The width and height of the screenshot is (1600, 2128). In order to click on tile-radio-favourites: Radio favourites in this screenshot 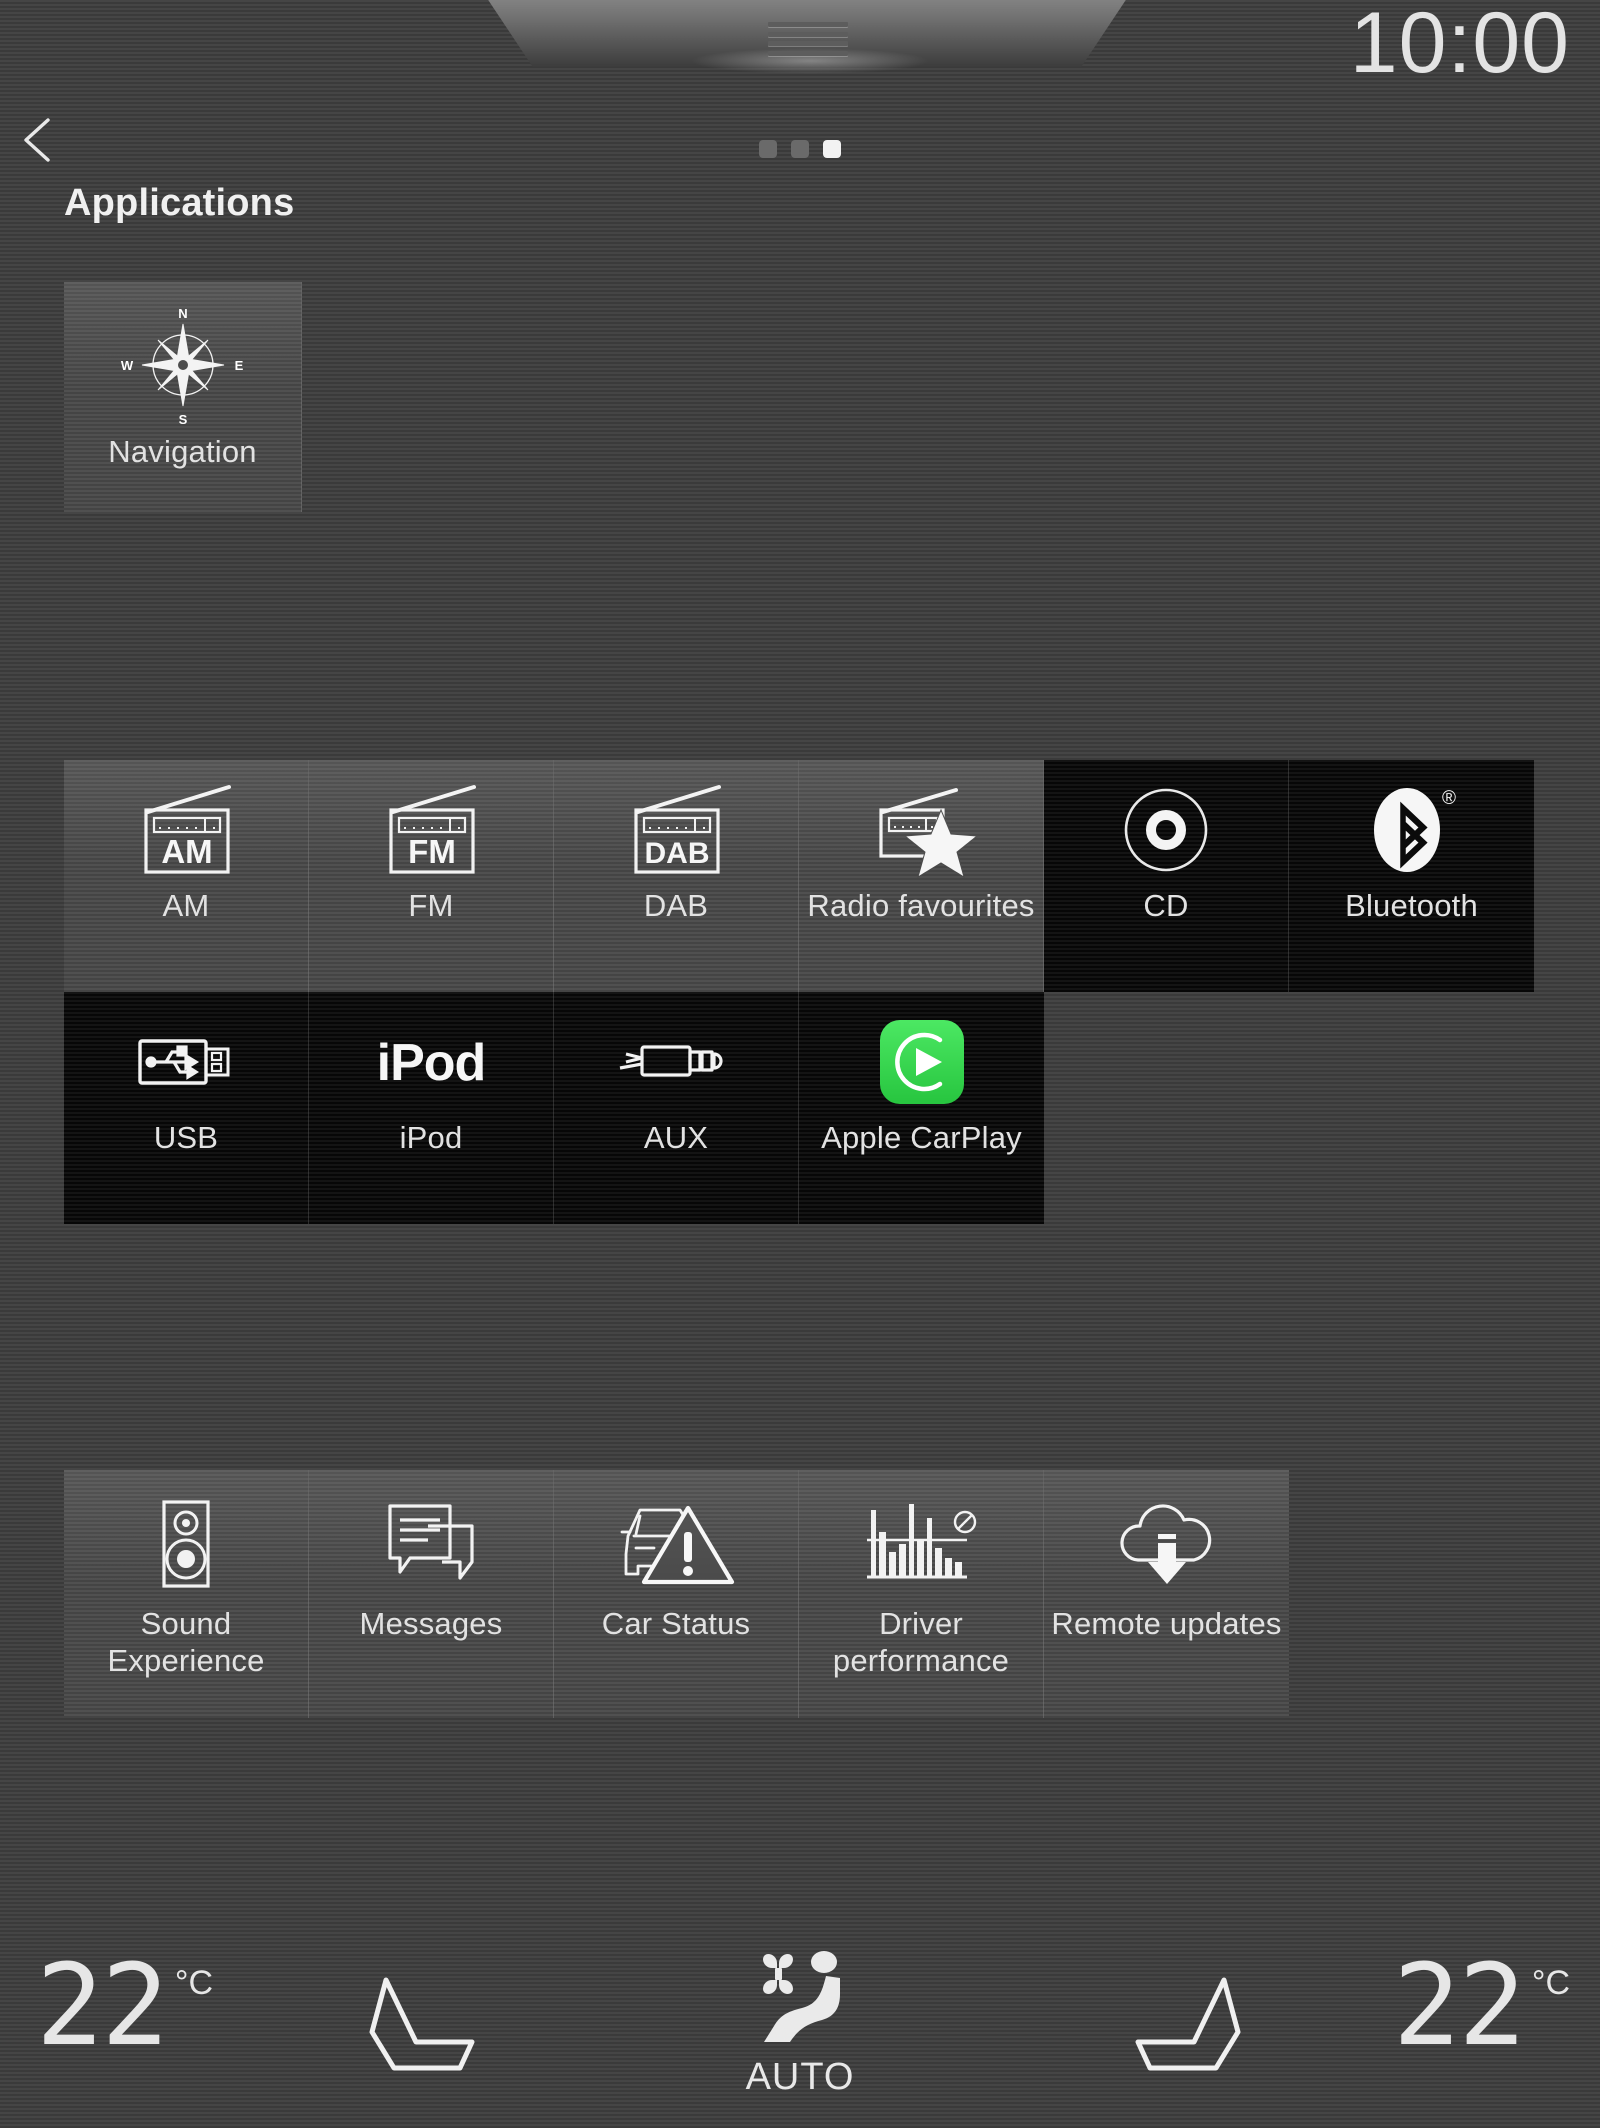, I will do `click(921, 876)`.